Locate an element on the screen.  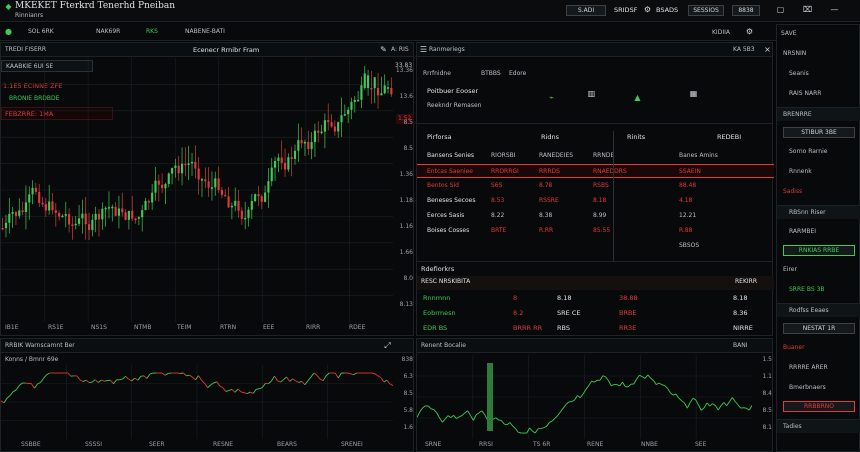
settings-icon: ⚙ is located at coordinates (647, 9).